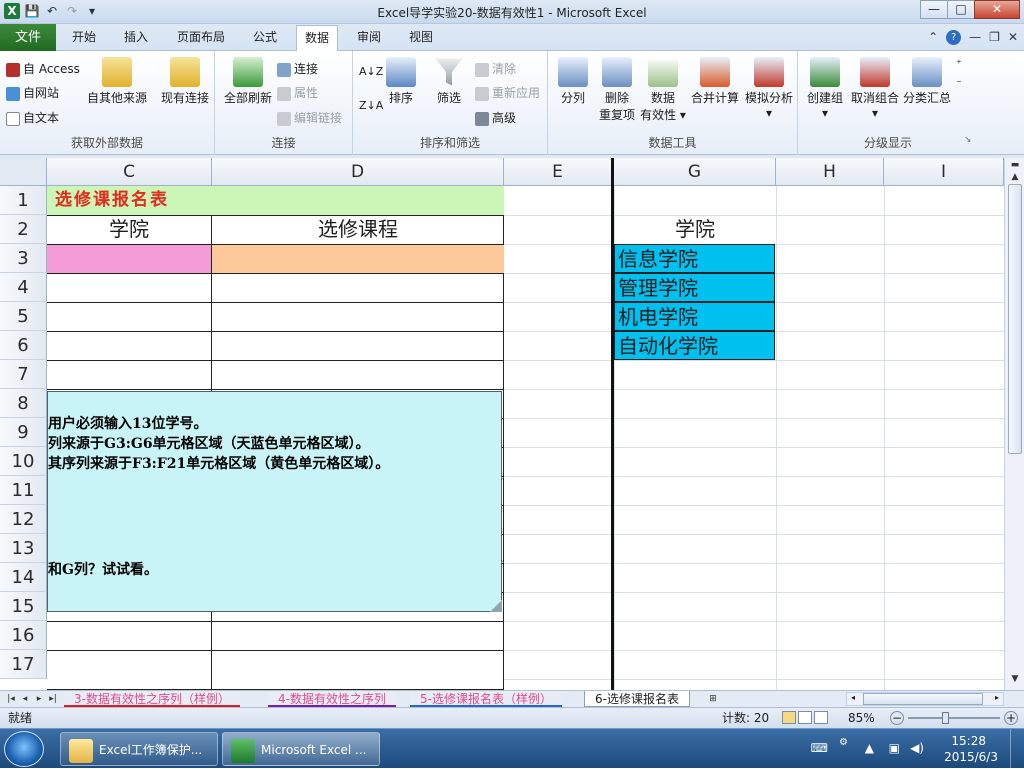 The width and height of the screenshot is (1024, 769). I want to click on column-header-c: C, so click(129, 172).